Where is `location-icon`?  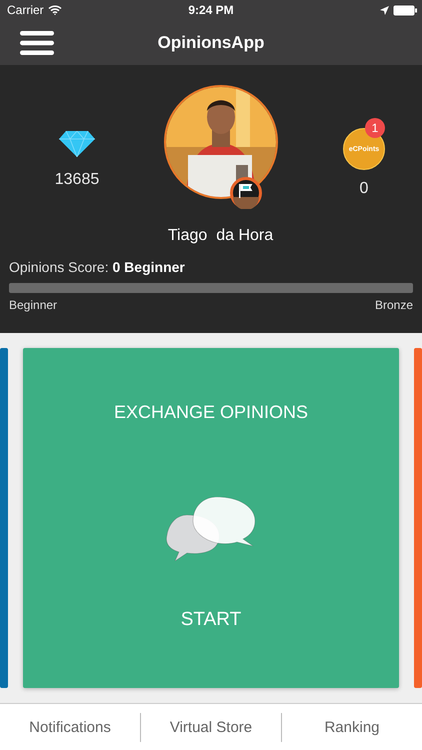
location-icon is located at coordinates (384, 10).